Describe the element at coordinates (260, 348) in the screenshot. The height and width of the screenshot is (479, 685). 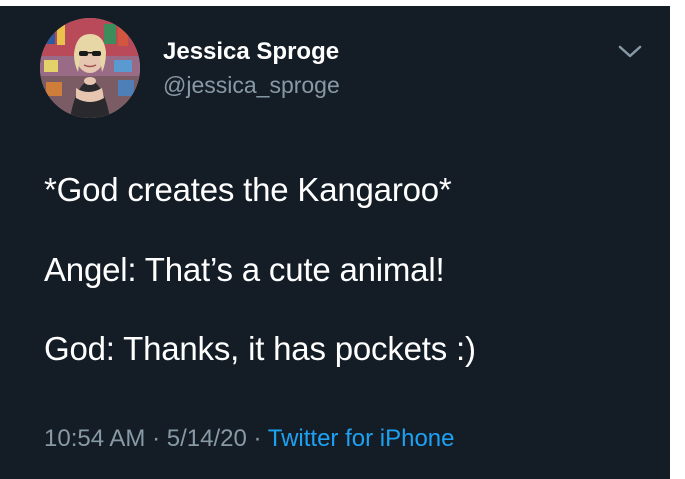
I see `tweet-text-line: God: Thanks, it has pockets :)` at that location.